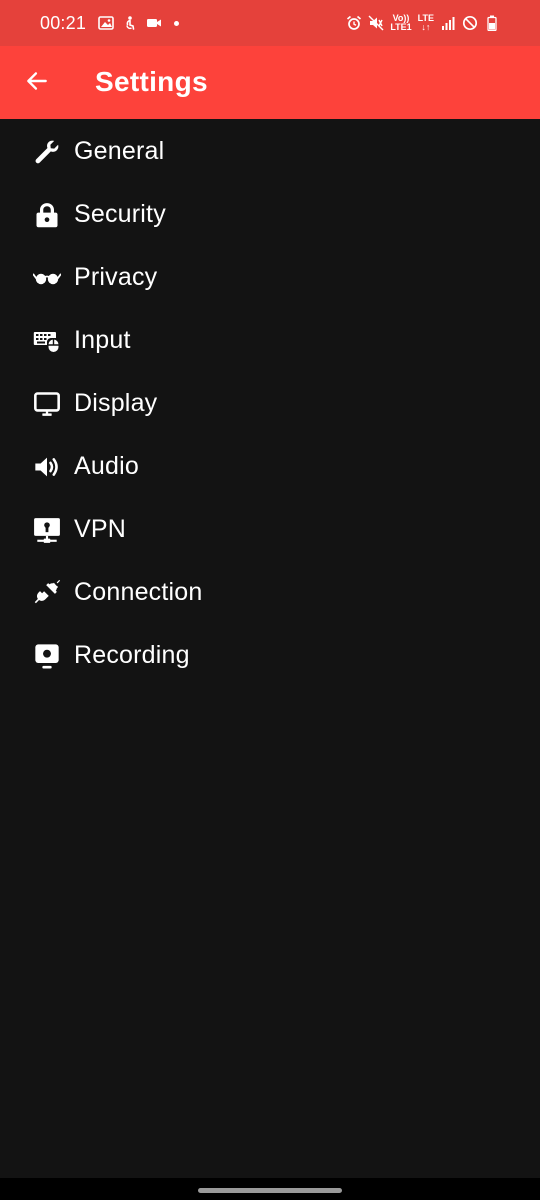 This screenshot has width=540, height=1200. What do you see at coordinates (270, 592) in the screenshot?
I see `menu-item-connection: Connection` at bounding box center [270, 592].